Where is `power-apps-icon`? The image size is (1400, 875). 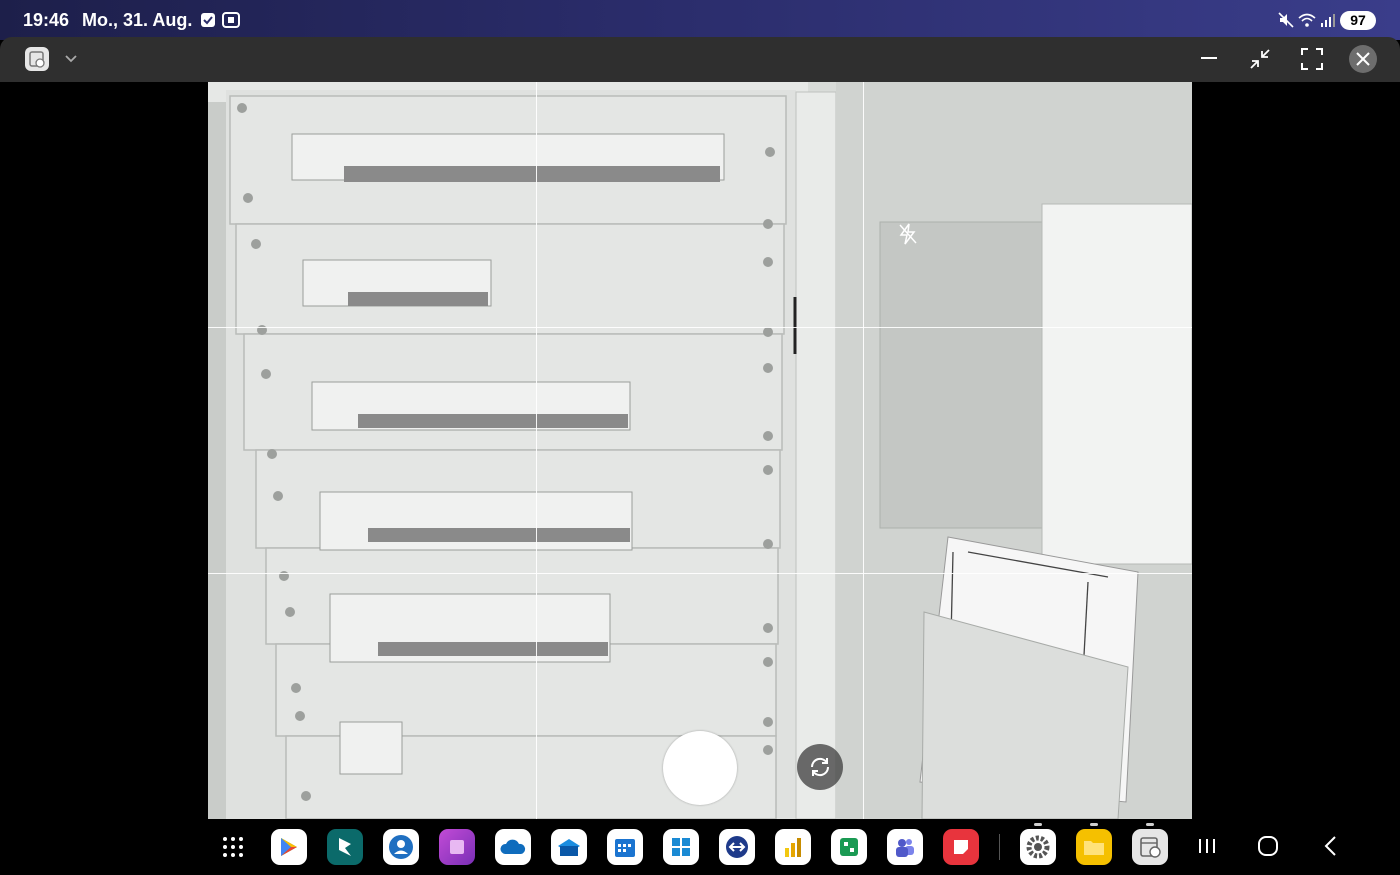
power-apps-icon is located at coordinates (457, 847).